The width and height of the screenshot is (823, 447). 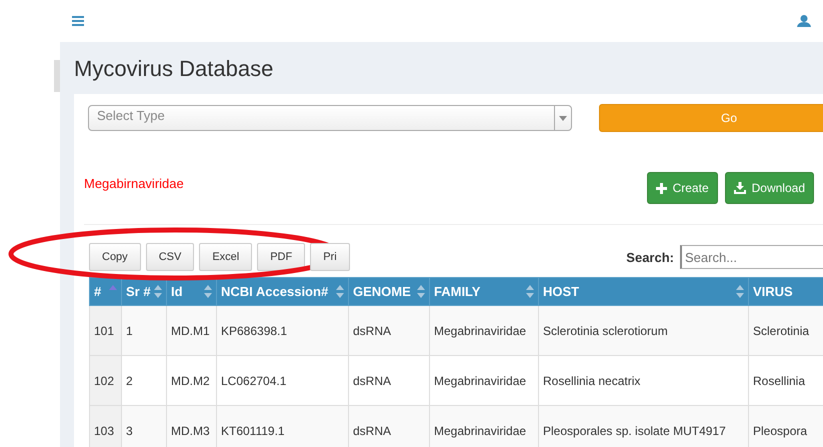 I want to click on table-cell: 103, so click(x=106, y=426).